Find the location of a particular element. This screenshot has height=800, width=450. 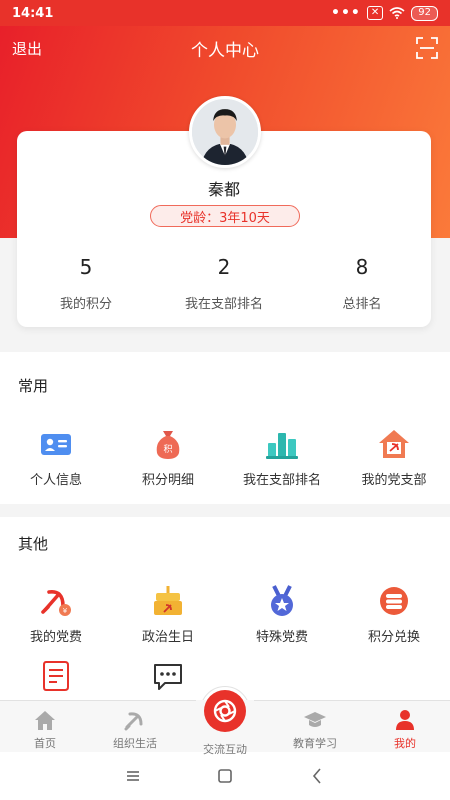

tab-education: 教育学习 is located at coordinates (315, 726).